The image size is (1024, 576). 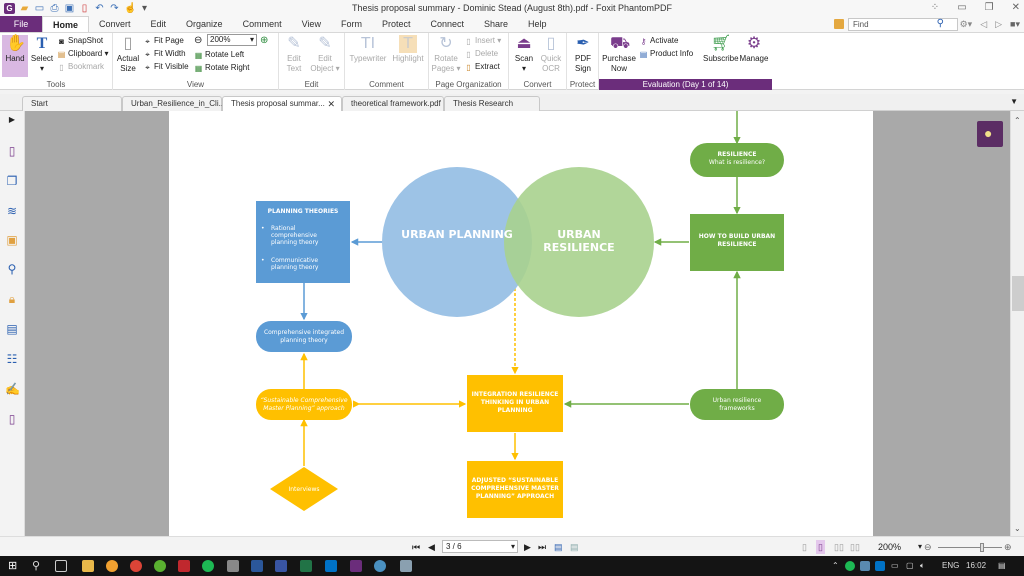 What do you see at coordinates (42, 54) in the screenshot?
I see `select-button: T Select ▾` at bounding box center [42, 54].